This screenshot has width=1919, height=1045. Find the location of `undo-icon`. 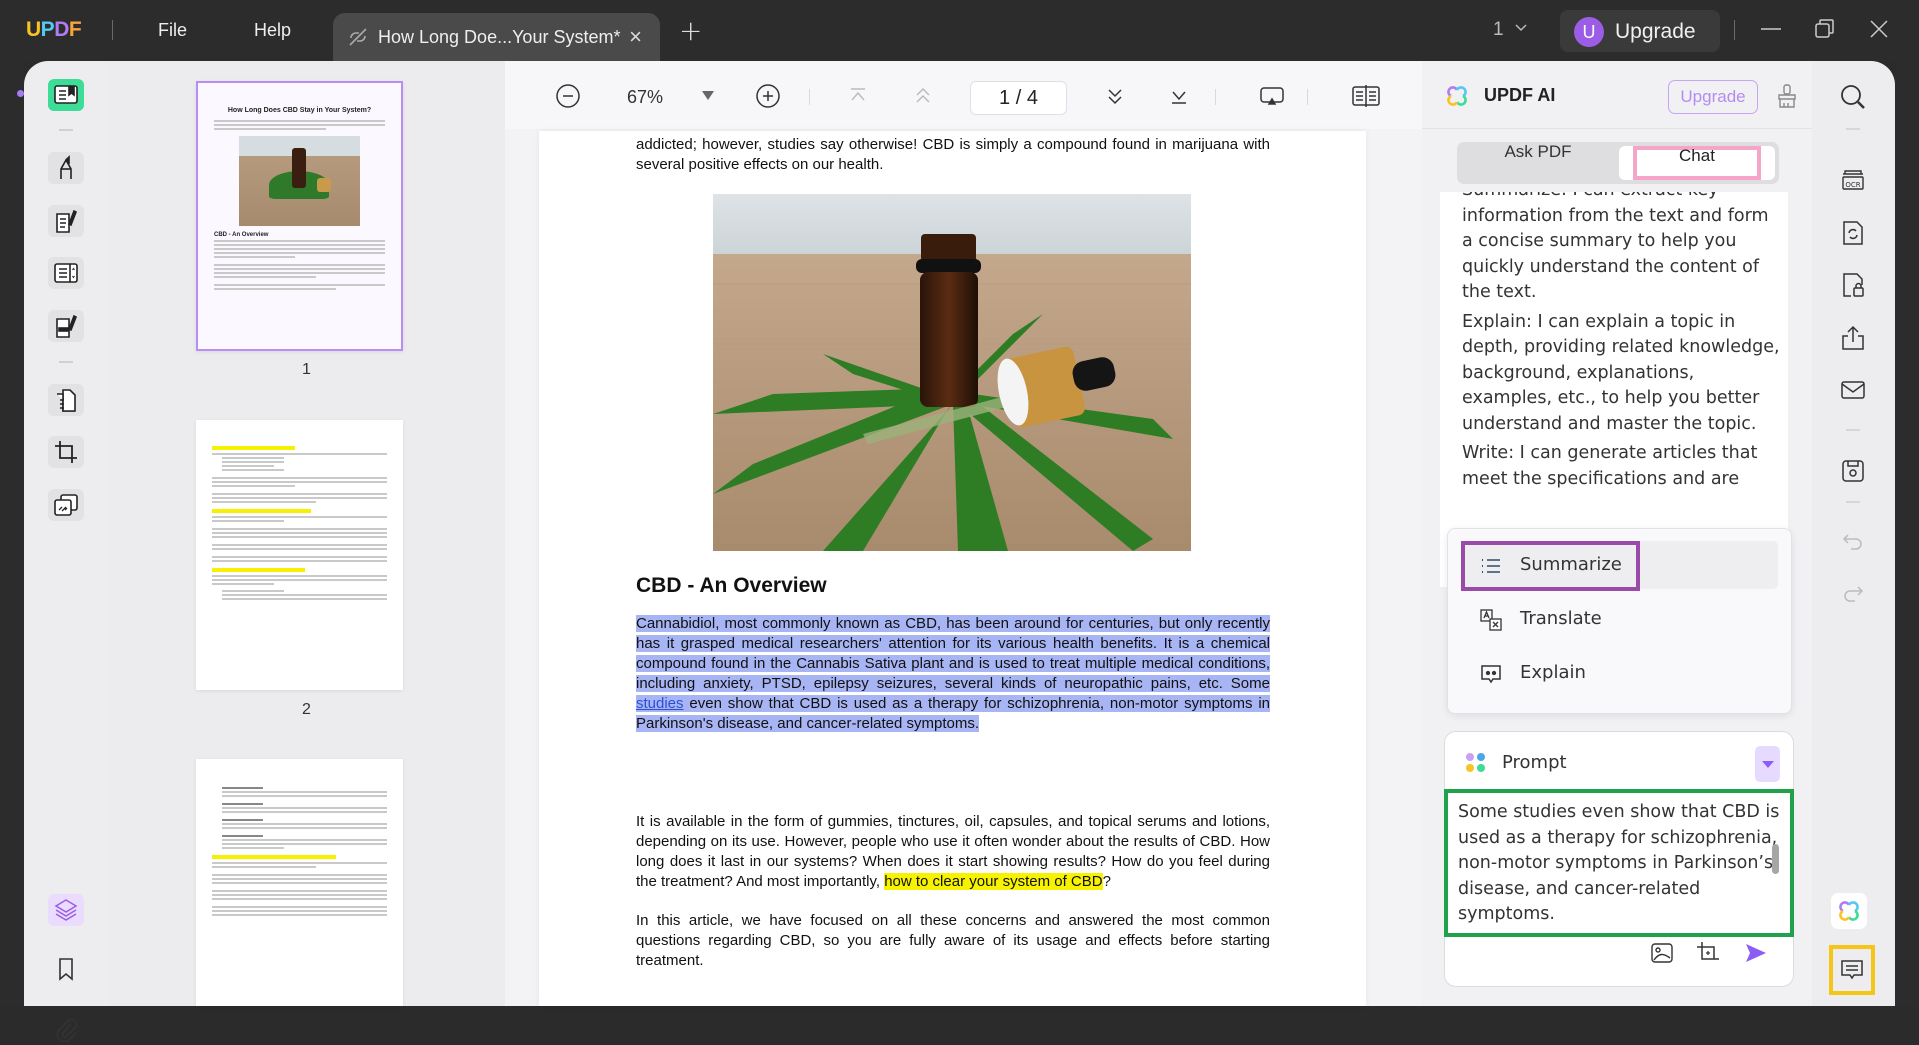

undo-icon is located at coordinates (1853, 541).